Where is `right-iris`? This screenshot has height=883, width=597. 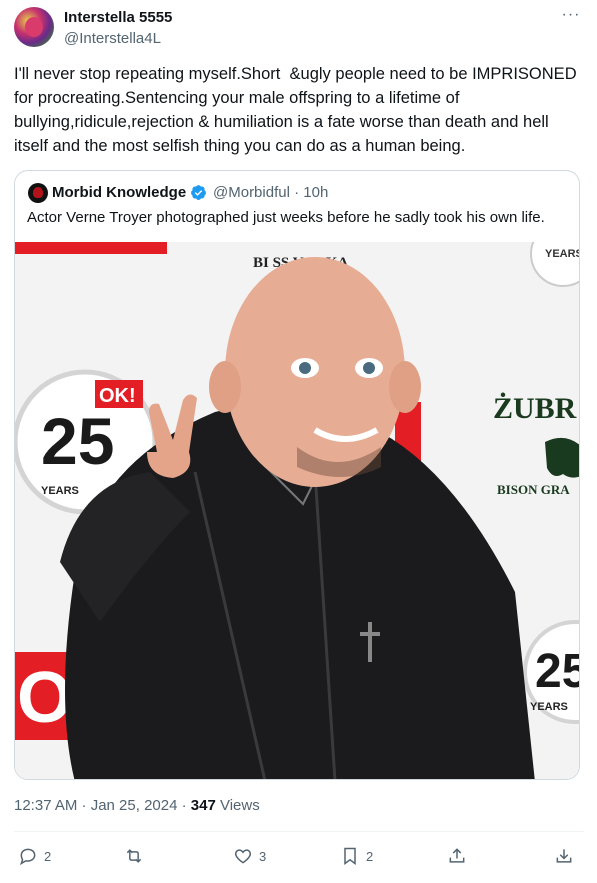
right-iris is located at coordinates (369, 368).